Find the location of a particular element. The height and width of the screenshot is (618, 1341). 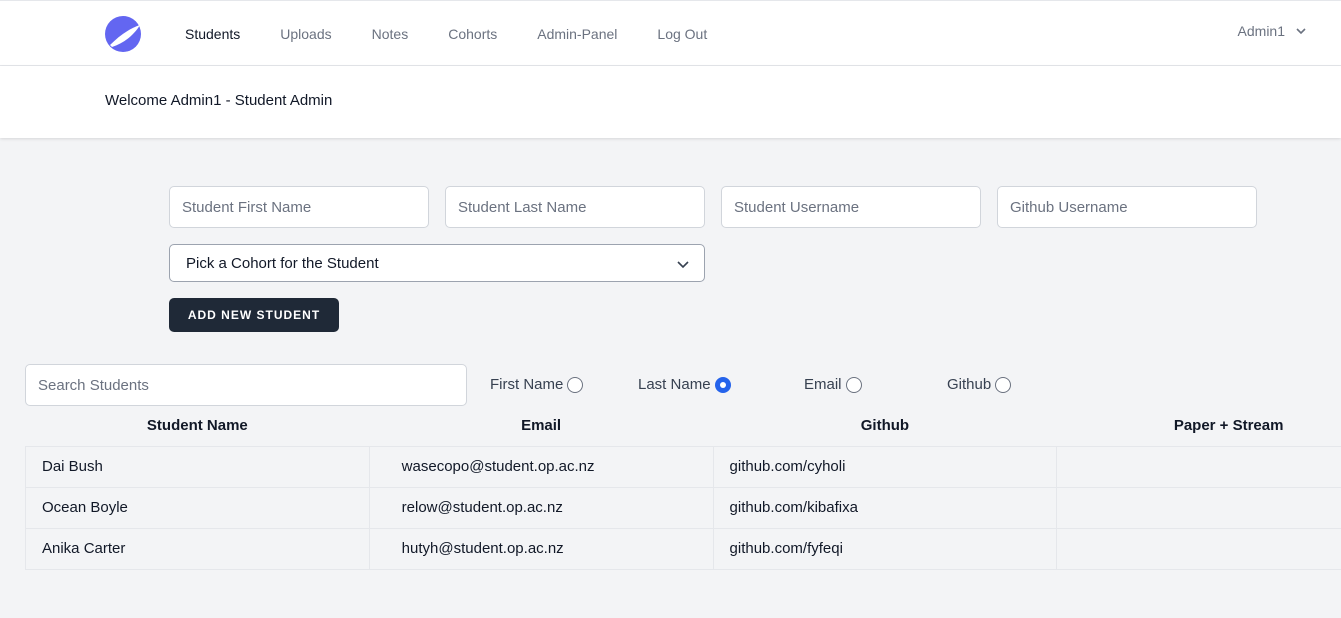

radio-button-checked is located at coordinates (722, 384).